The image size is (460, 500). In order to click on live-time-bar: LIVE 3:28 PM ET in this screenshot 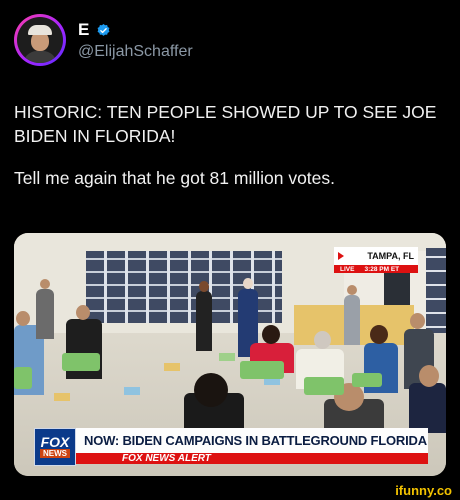, I will do `click(376, 269)`.